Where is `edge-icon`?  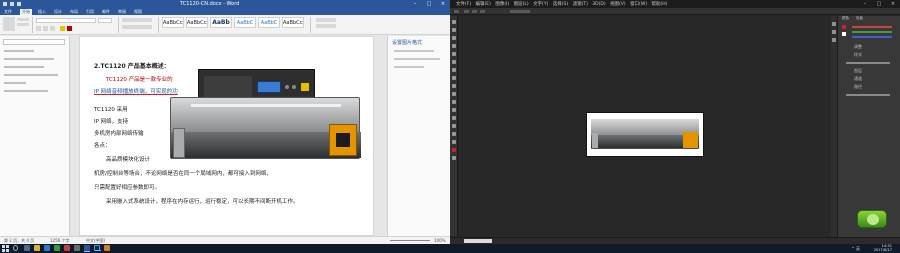 edge-icon is located at coordinates (47, 248).